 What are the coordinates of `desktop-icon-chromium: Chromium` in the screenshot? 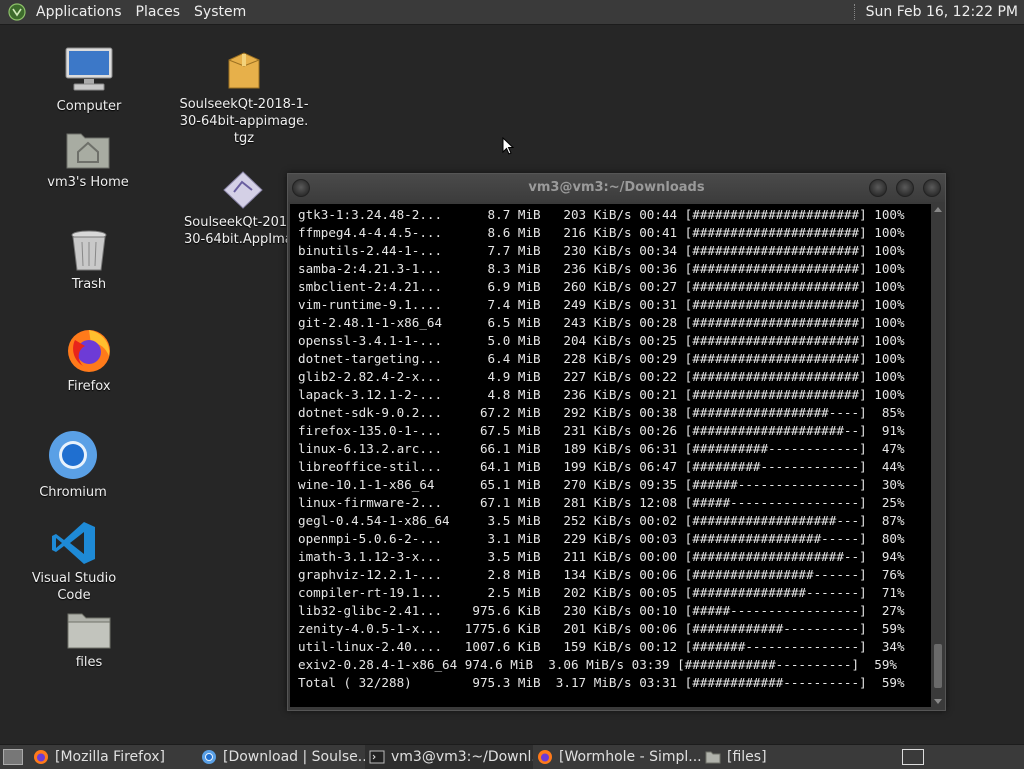 It's located at (73, 465).